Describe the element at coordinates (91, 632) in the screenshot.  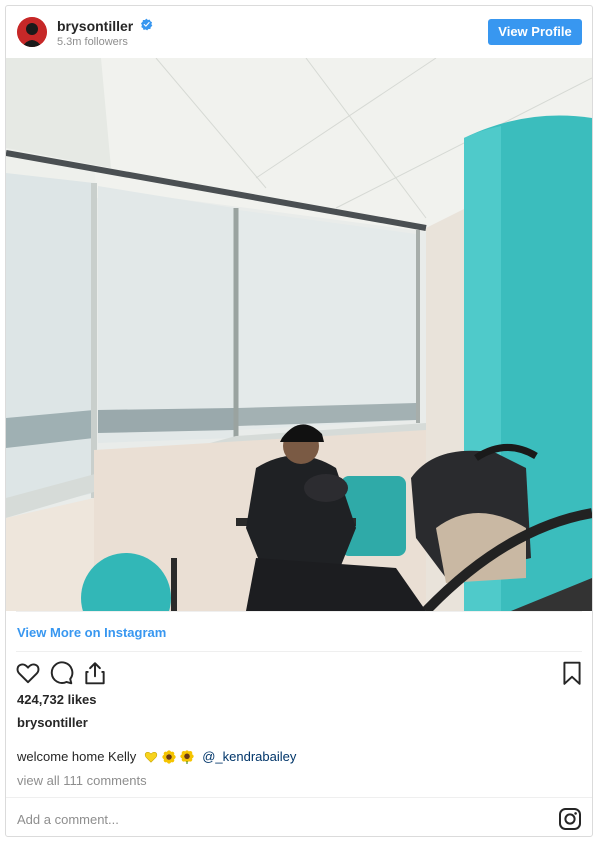
I see `view-more-link: View More on Instagram` at that location.